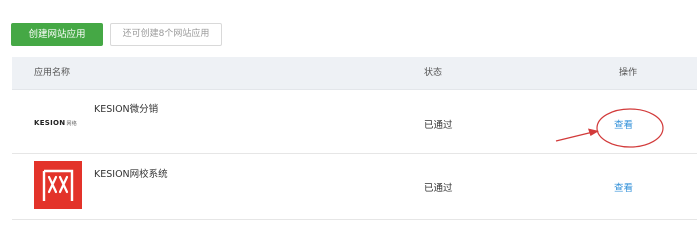 This screenshot has height=240, width=697. I want to click on wang-logo, so click(58, 185).